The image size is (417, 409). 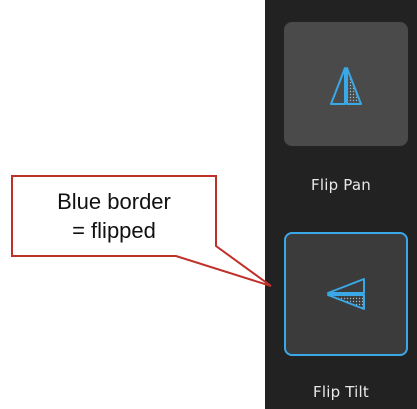 I want to click on callout-annotation: Blue border = flipped, so click(x=114, y=216).